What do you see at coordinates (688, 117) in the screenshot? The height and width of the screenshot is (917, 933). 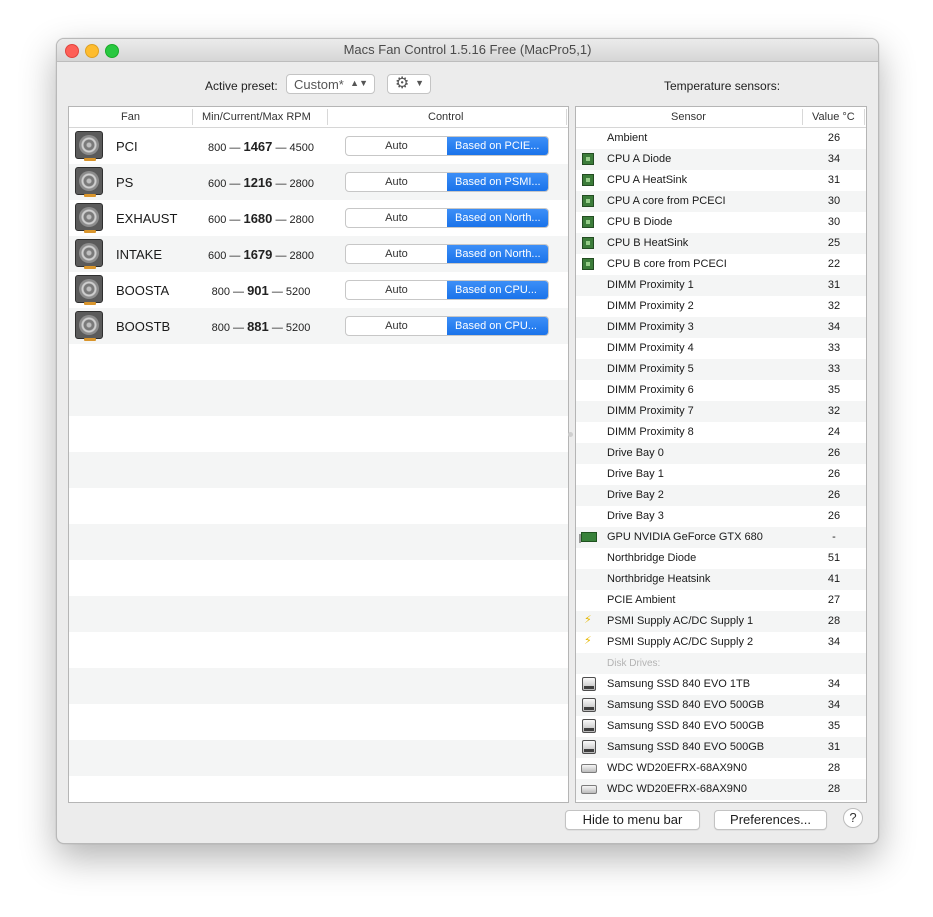 I see `column-header-sensor: Sensor` at bounding box center [688, 117].